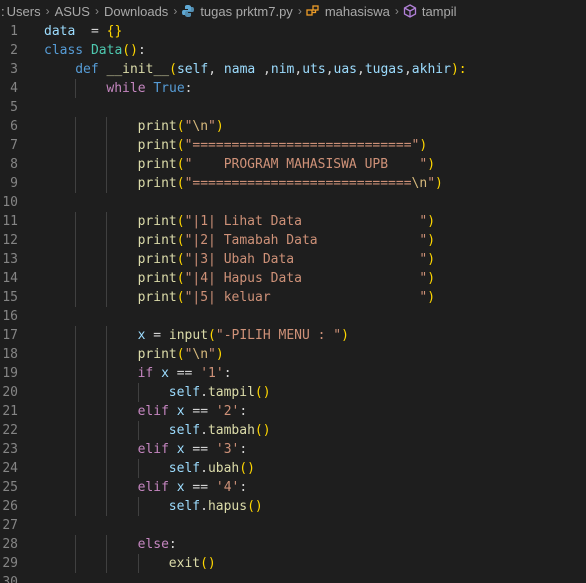  I want to click on code-line: 1 data = {}, so click(293, 31).